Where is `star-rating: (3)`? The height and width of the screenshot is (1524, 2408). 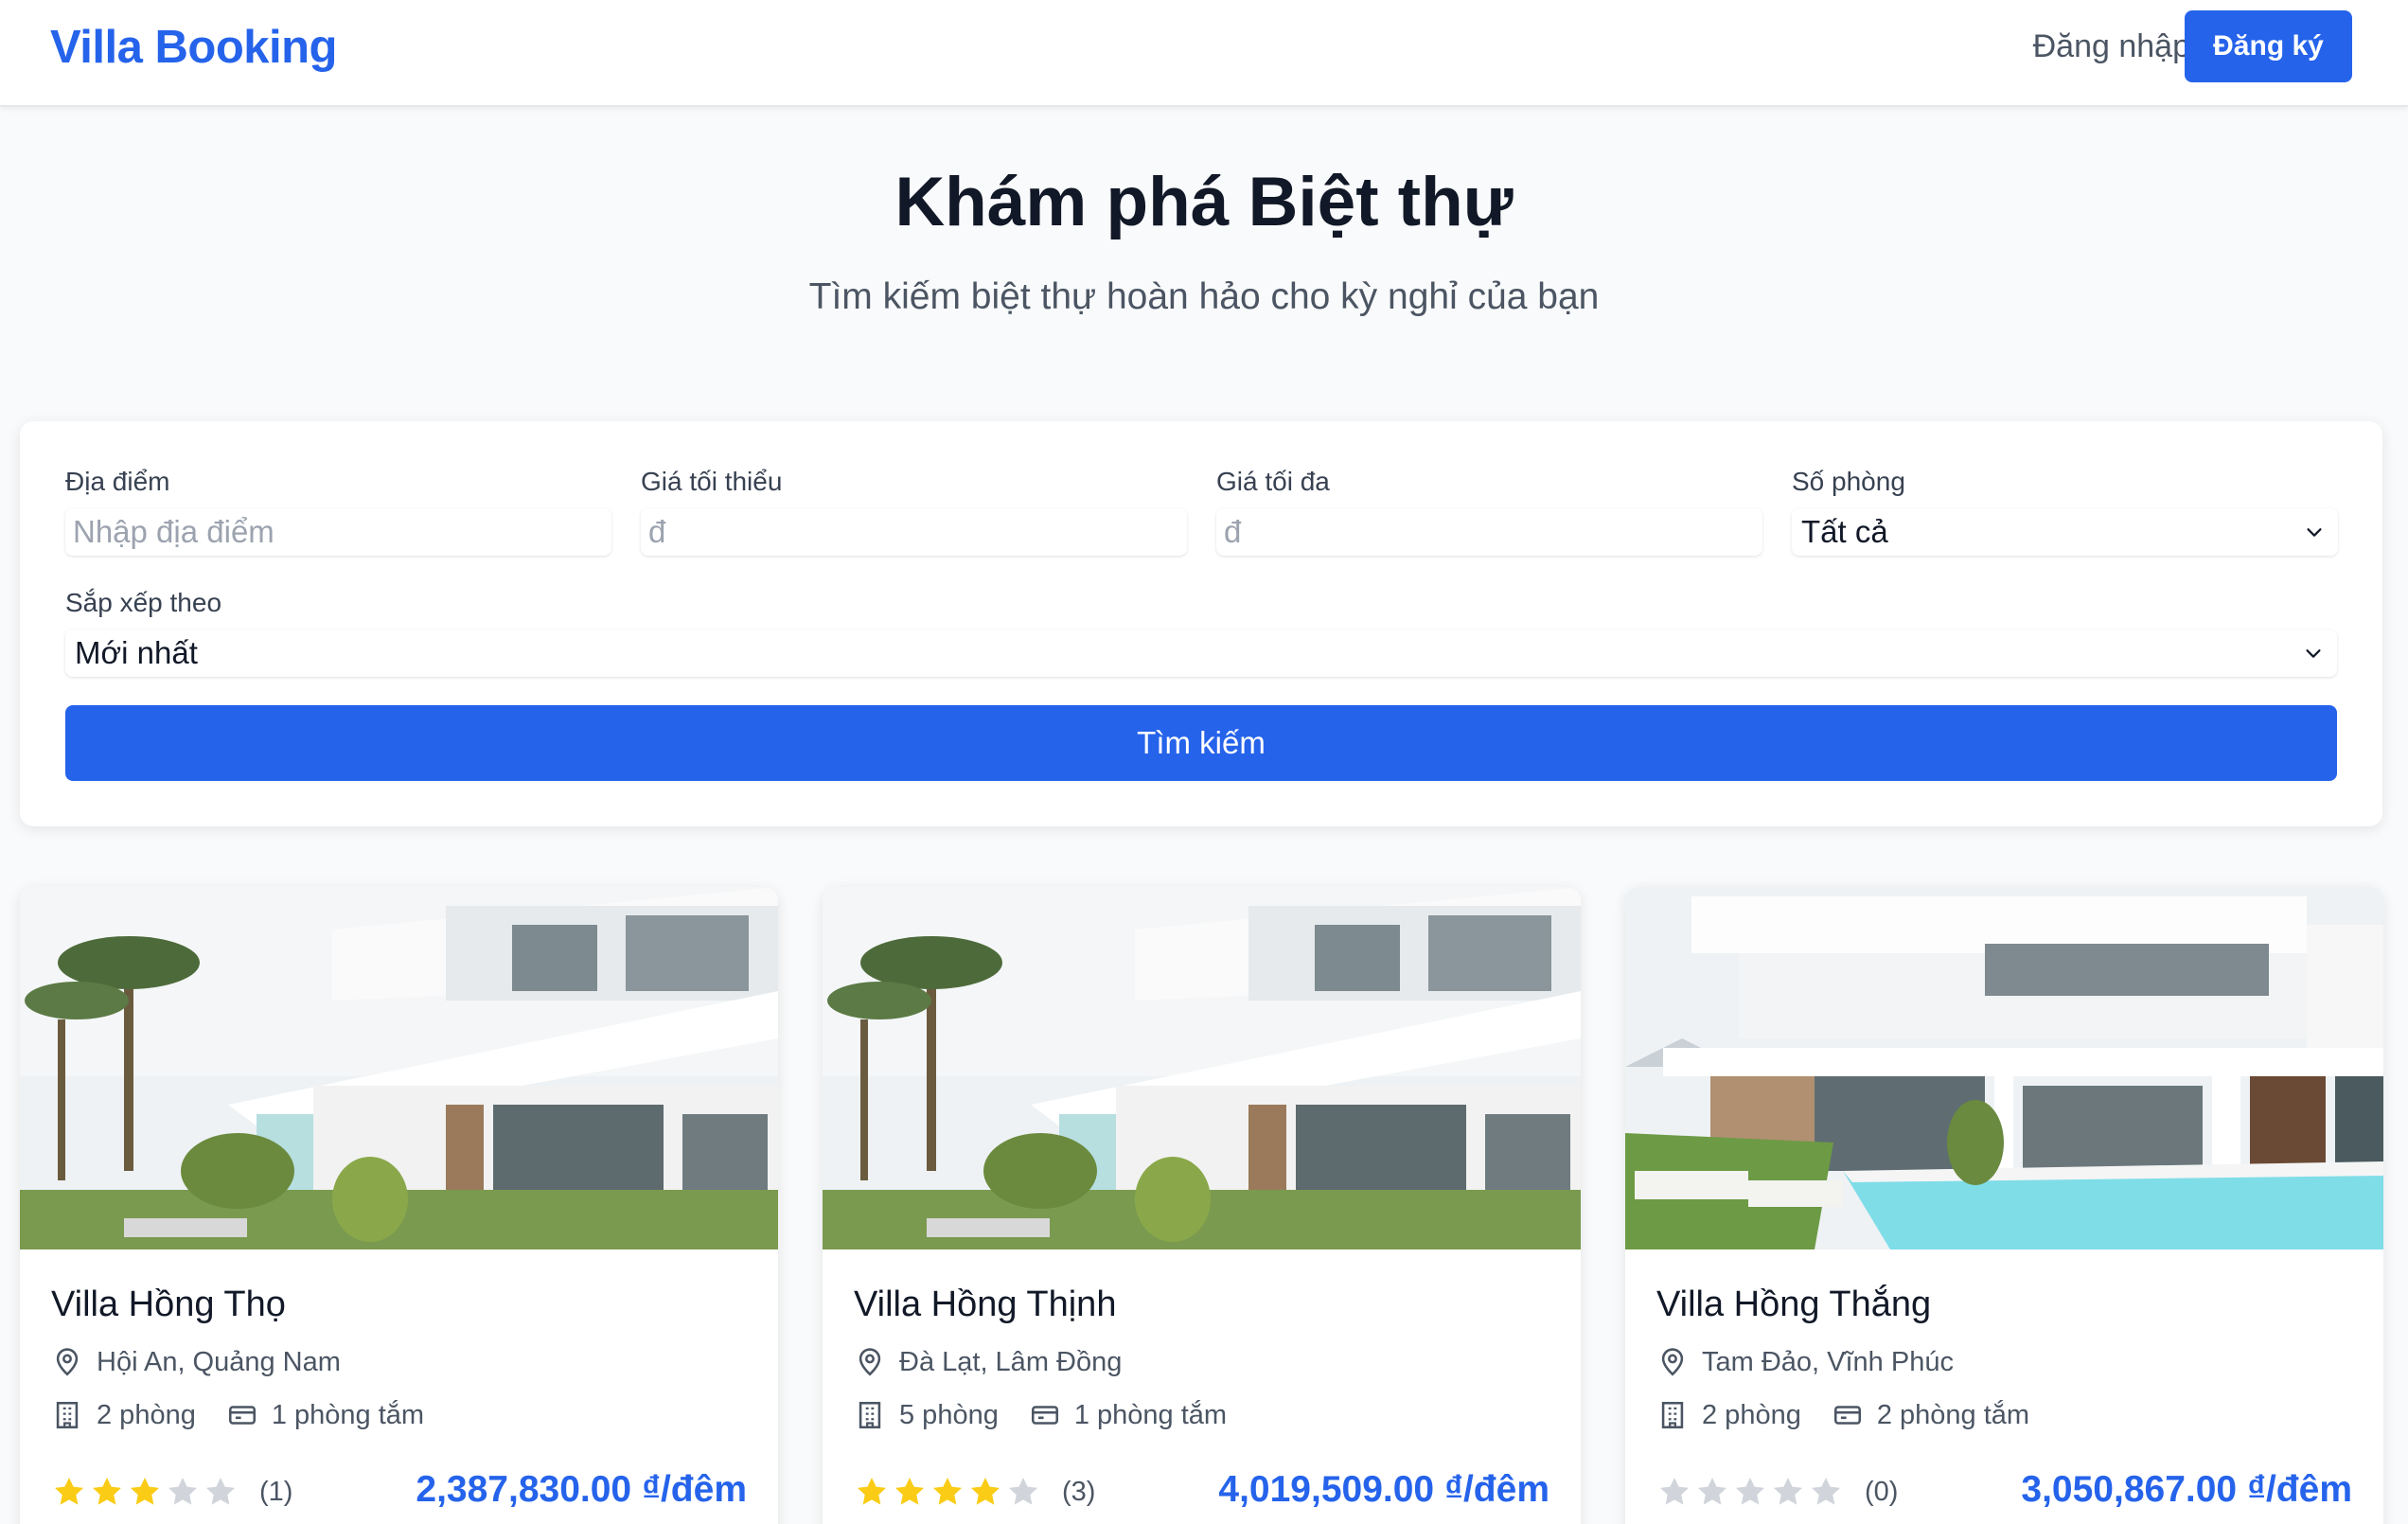
star-rating: (3) is located at coordinates (975, 1492).